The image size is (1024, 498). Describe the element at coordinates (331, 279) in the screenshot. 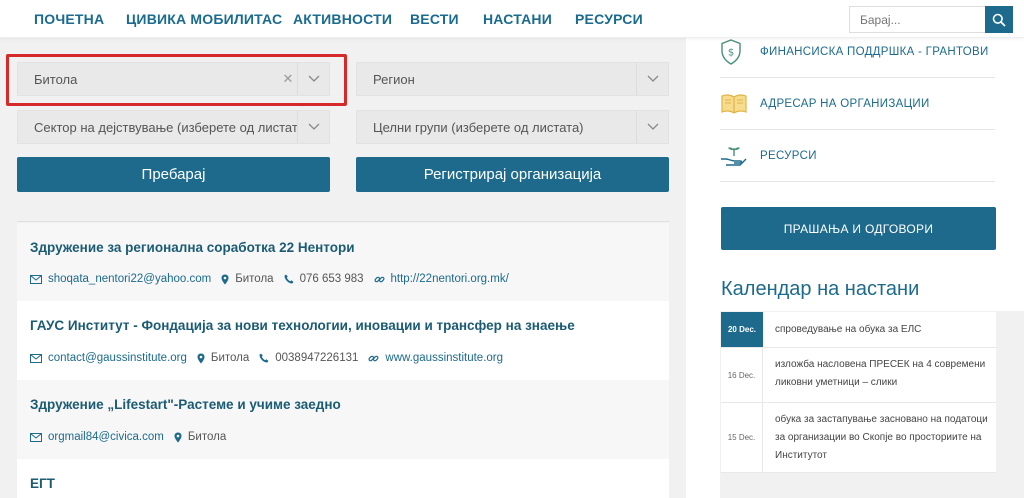

I see `result-phone: 076 653 983` at that location.